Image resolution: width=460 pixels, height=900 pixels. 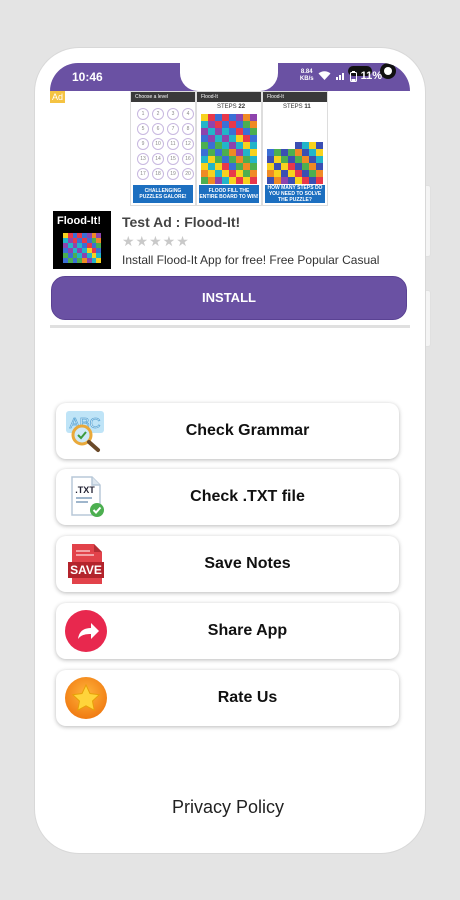 I want to click on level-number: 7, so click(x=173, y=129).